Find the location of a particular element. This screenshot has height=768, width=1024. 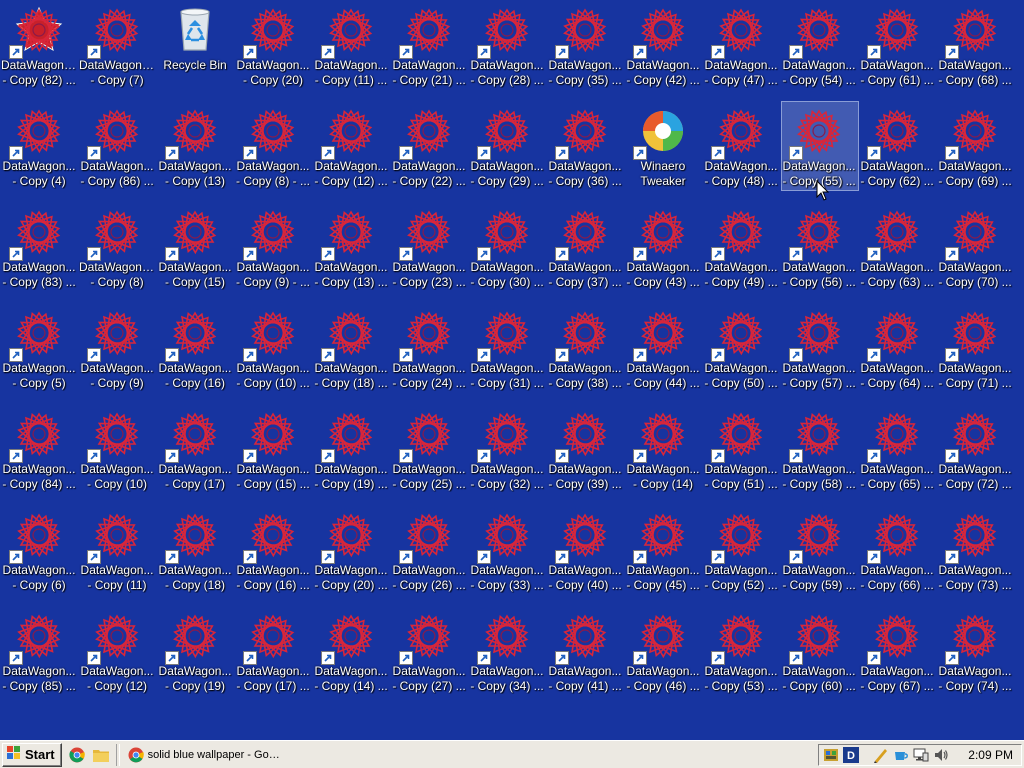

datawagon-shortcut: DataWagon.... - Copy (8) is located at coordinates (117, 258).